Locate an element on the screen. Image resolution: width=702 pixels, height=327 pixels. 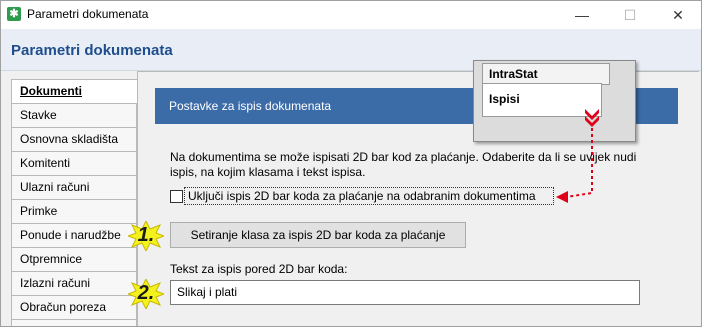
sidebar-item-dokumenti: Dokumenti is located at coordinates (74, 91).